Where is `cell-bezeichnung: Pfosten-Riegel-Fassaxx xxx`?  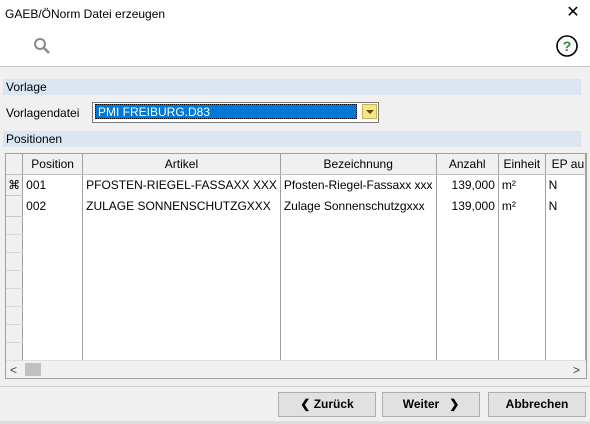 cell-bezeichnung: Pfosten-Riegel-Fassaxx xxx is located at coordinates (358, 185).